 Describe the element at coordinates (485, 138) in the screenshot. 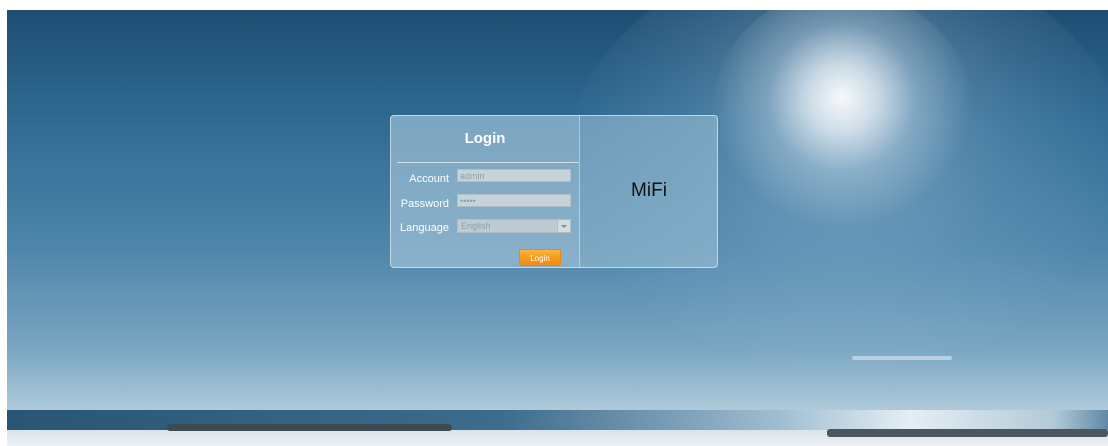

I see `login-title: Login` at that location.